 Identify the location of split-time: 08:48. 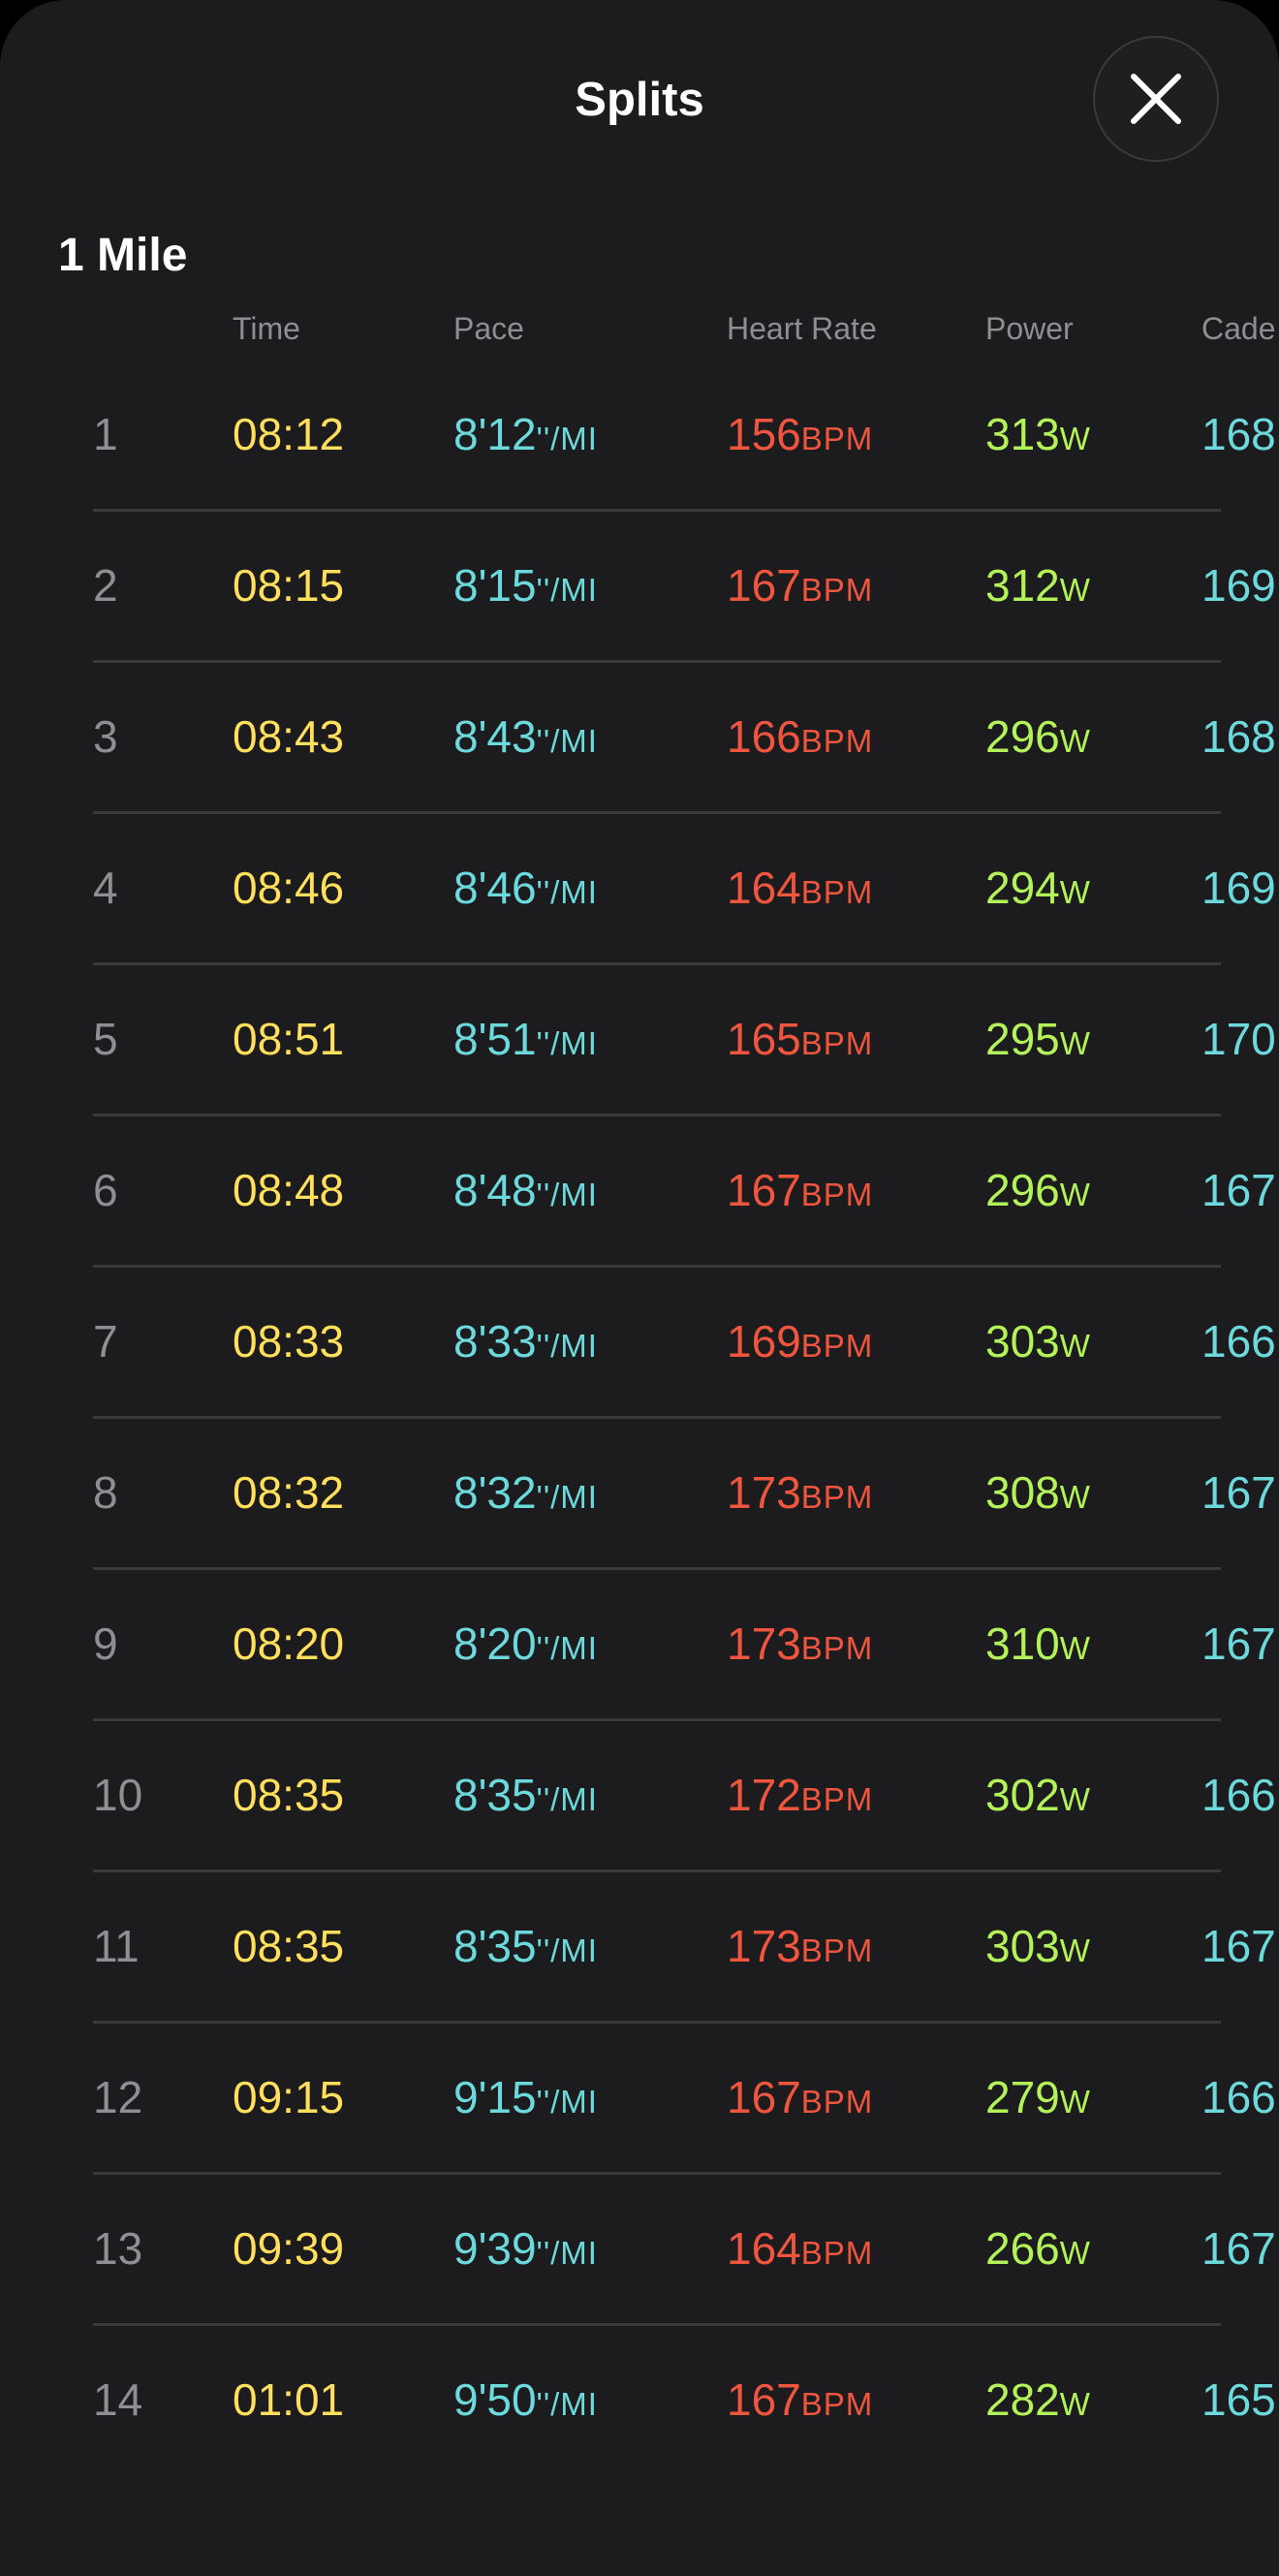
(288, 1190).